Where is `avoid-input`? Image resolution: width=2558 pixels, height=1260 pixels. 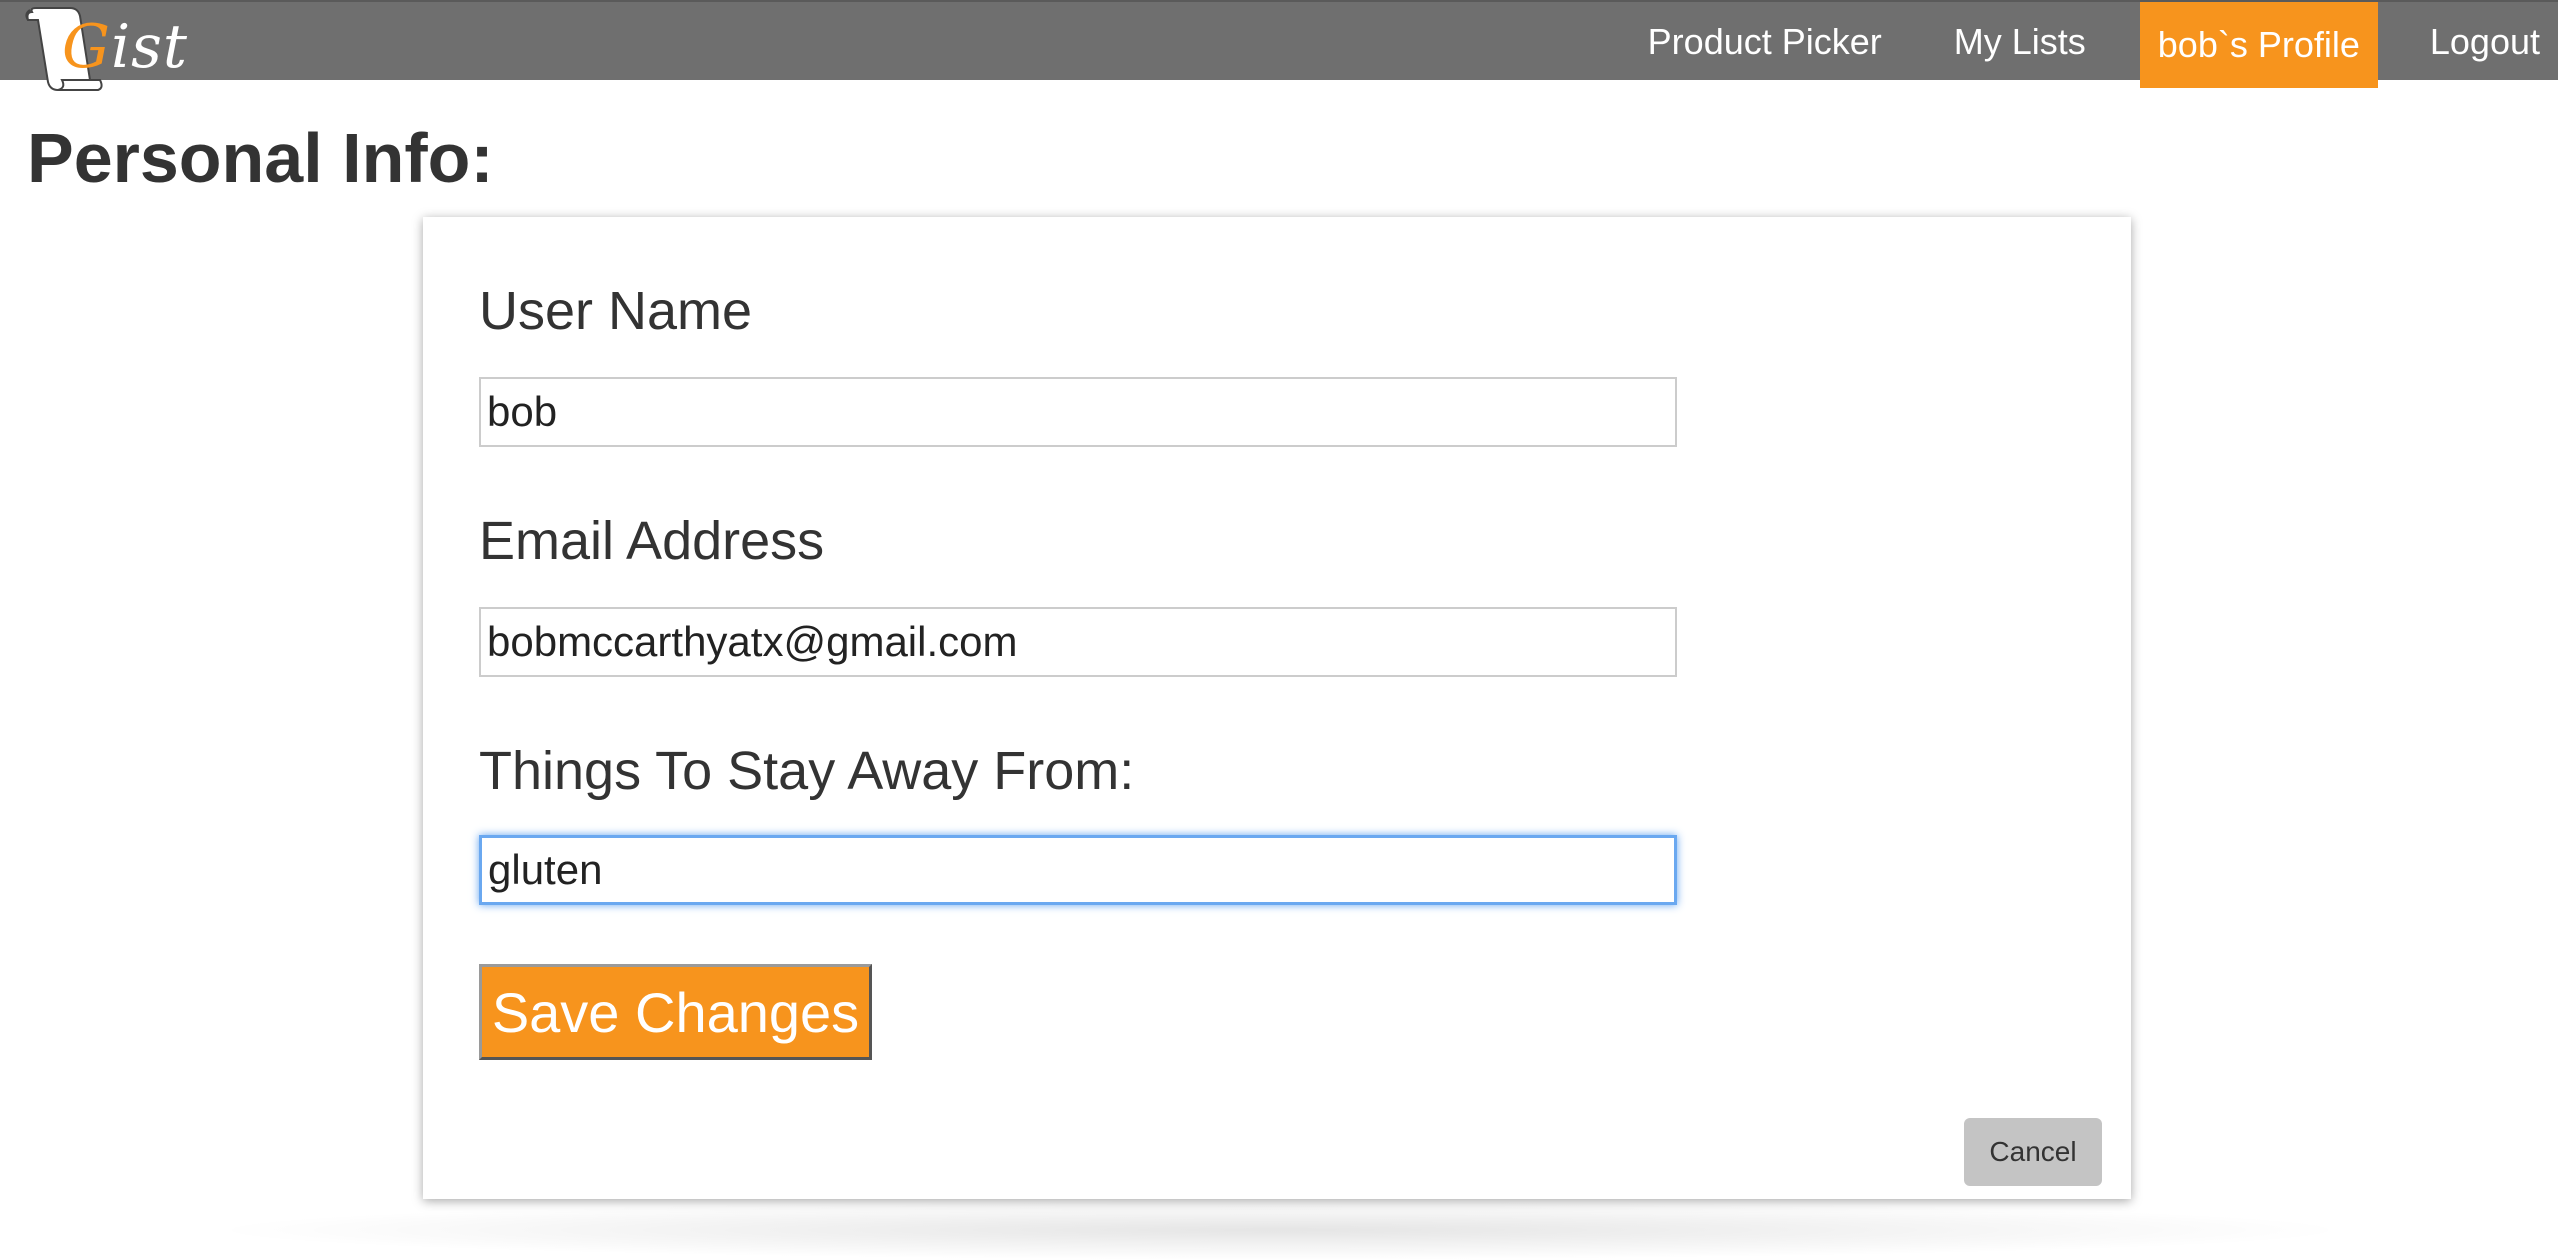
avoid-input is located at coordinates (1078, 870).